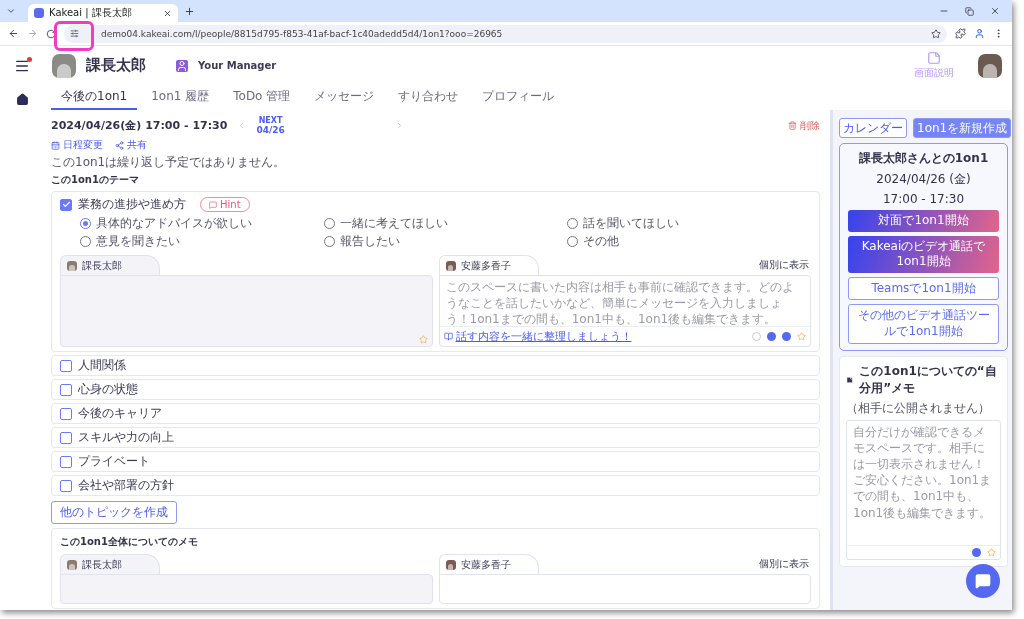  Describe the element at coordinates (369, 241) in the screenshot. I see `option-label: 報告したい` at that location.